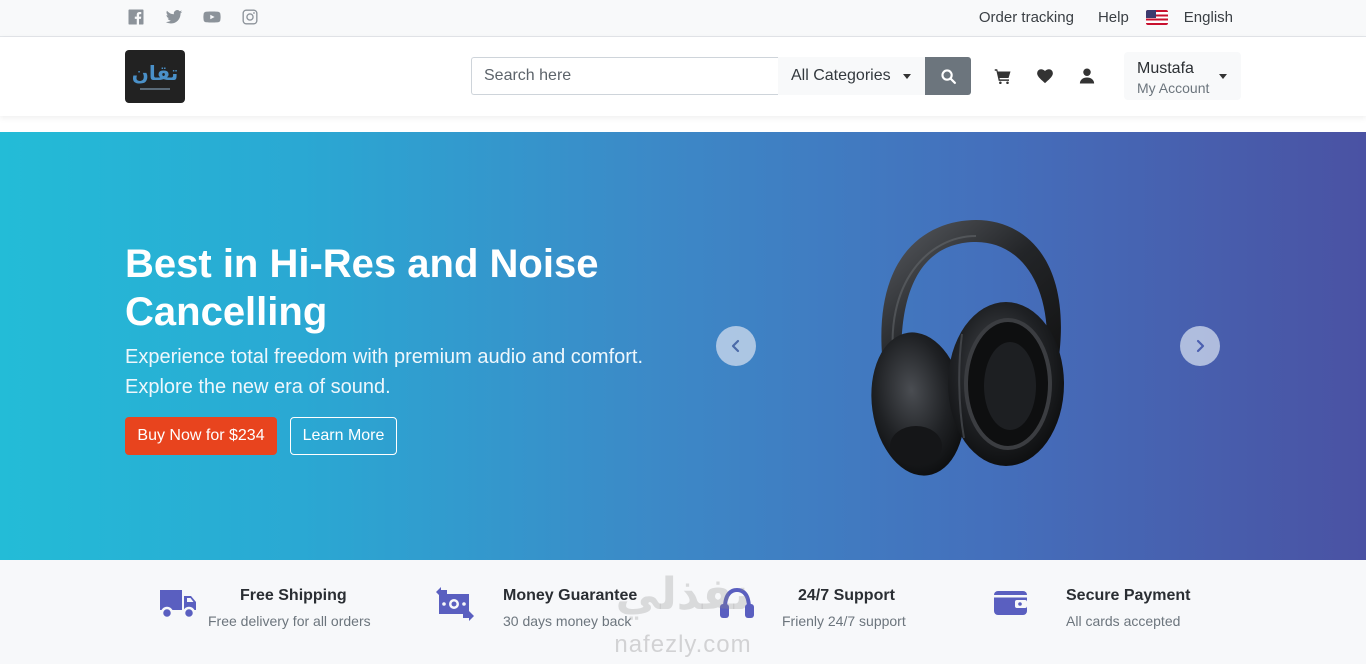  What do you see at coordinates (1208, 17) in the screenshot?
I see `language-label: English` at bounding box center [1208, 17].